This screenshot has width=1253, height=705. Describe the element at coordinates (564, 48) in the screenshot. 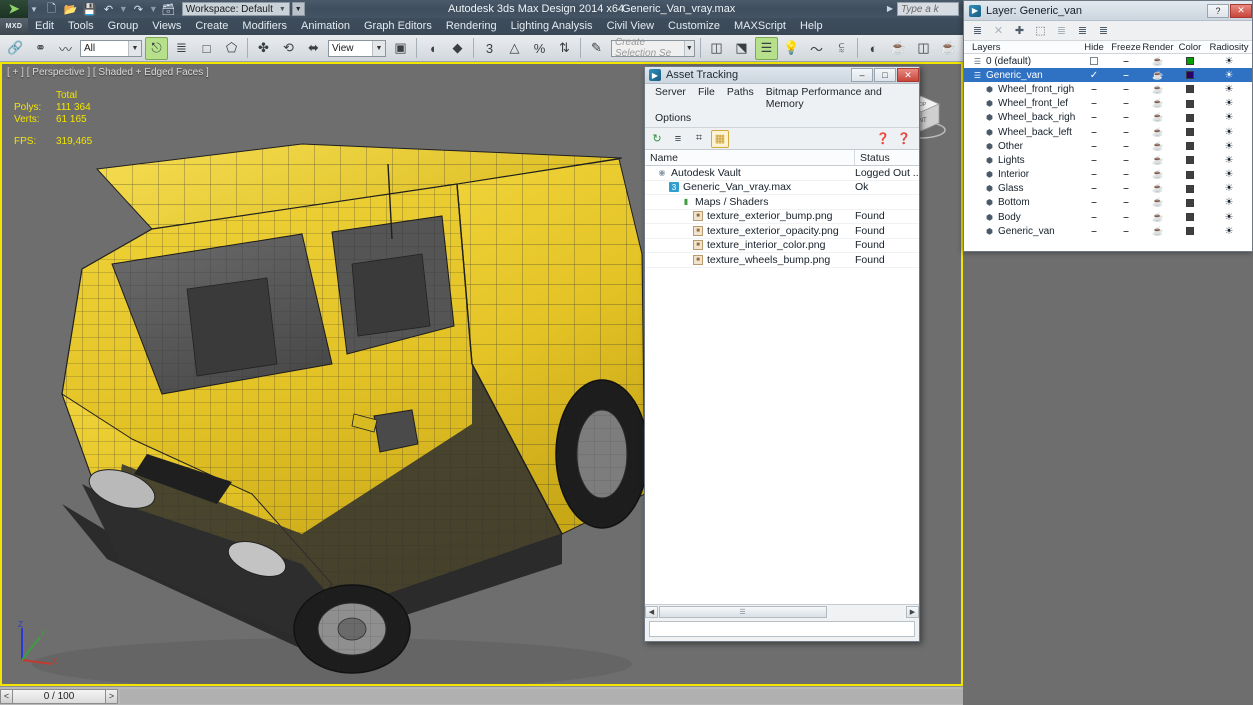

I see `spinner-snap-toggle-icon: ⇅` at that location.